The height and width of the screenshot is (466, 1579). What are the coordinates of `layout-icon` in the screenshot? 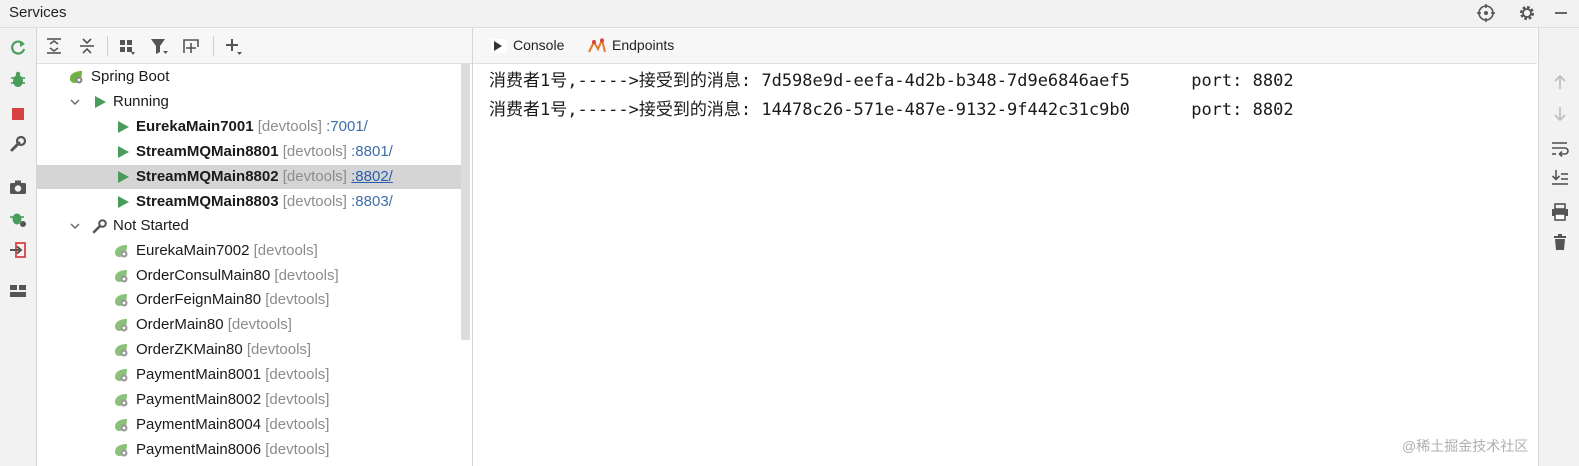 It's located at (18, 291).